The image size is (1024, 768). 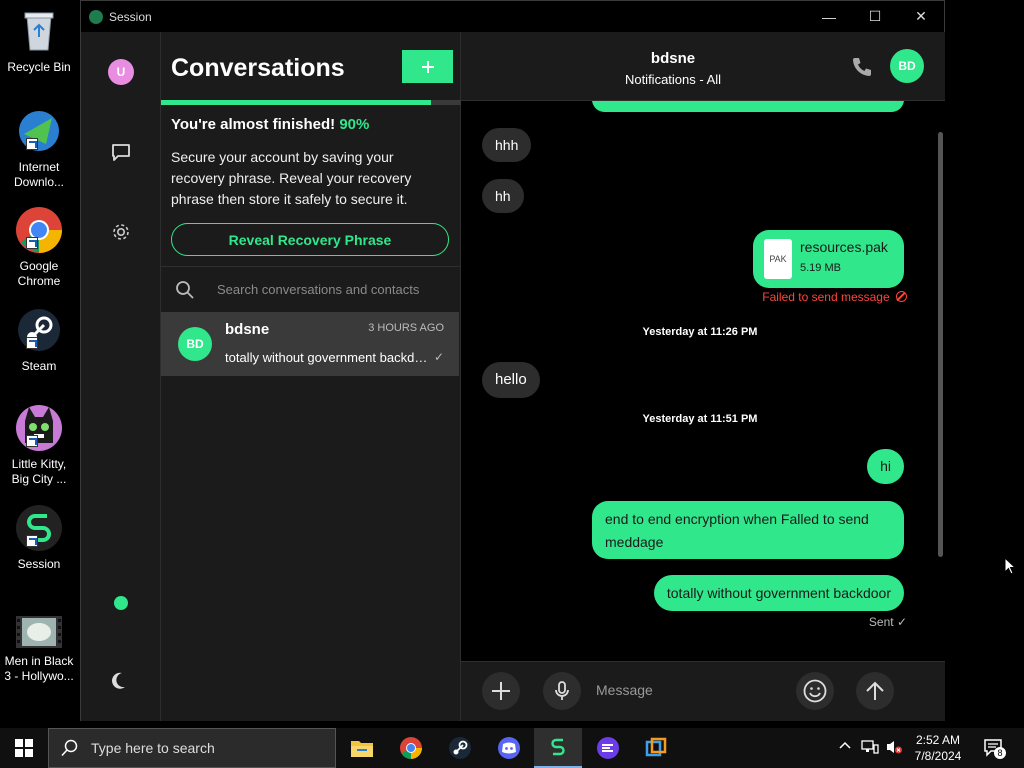 What do you see at coordinates (195, 344) in the screenshot?
I see `contact-avatar: BD` at bounding box center [195, 344].